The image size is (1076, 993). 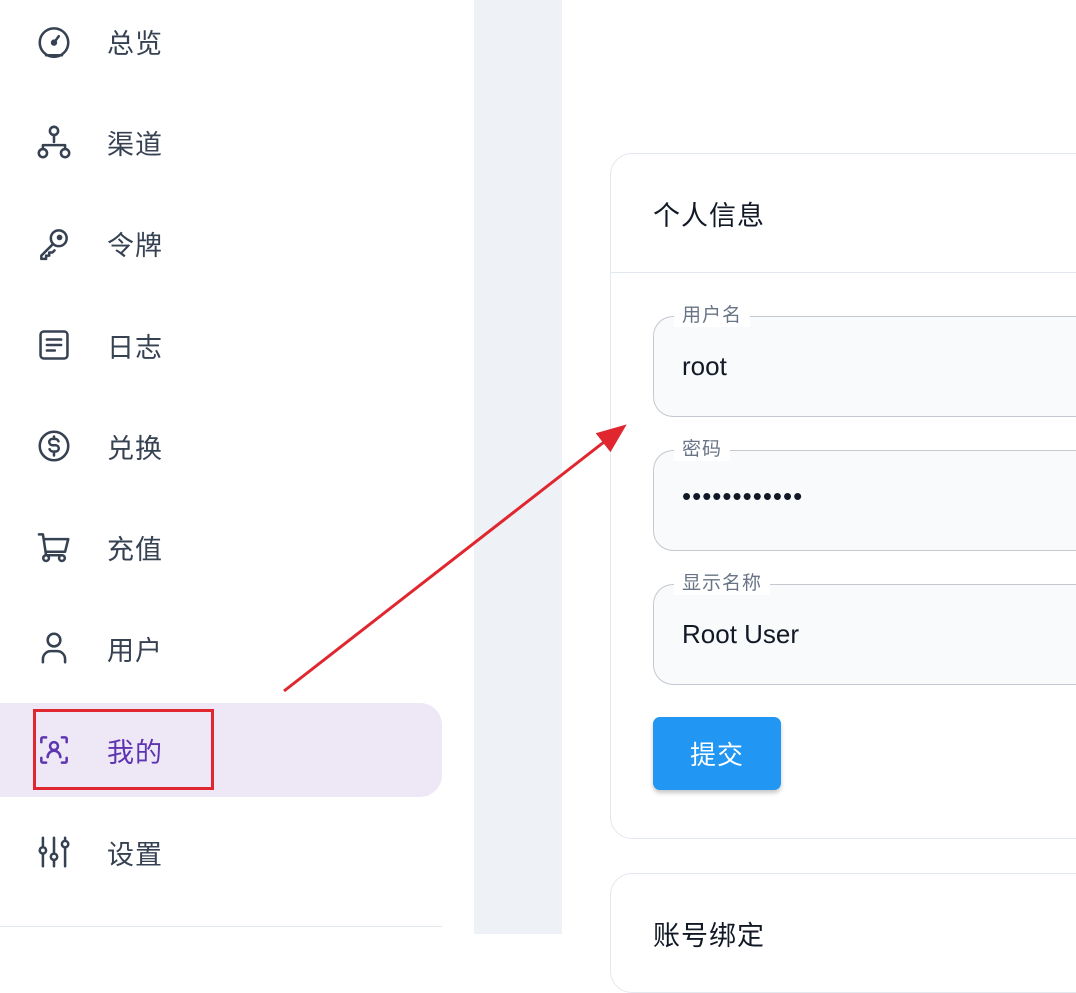 What do you see at coordinates (135, 348) in the screenshot?
I see `sidebar-item-label: 日志` at bounding box center [135, 348].